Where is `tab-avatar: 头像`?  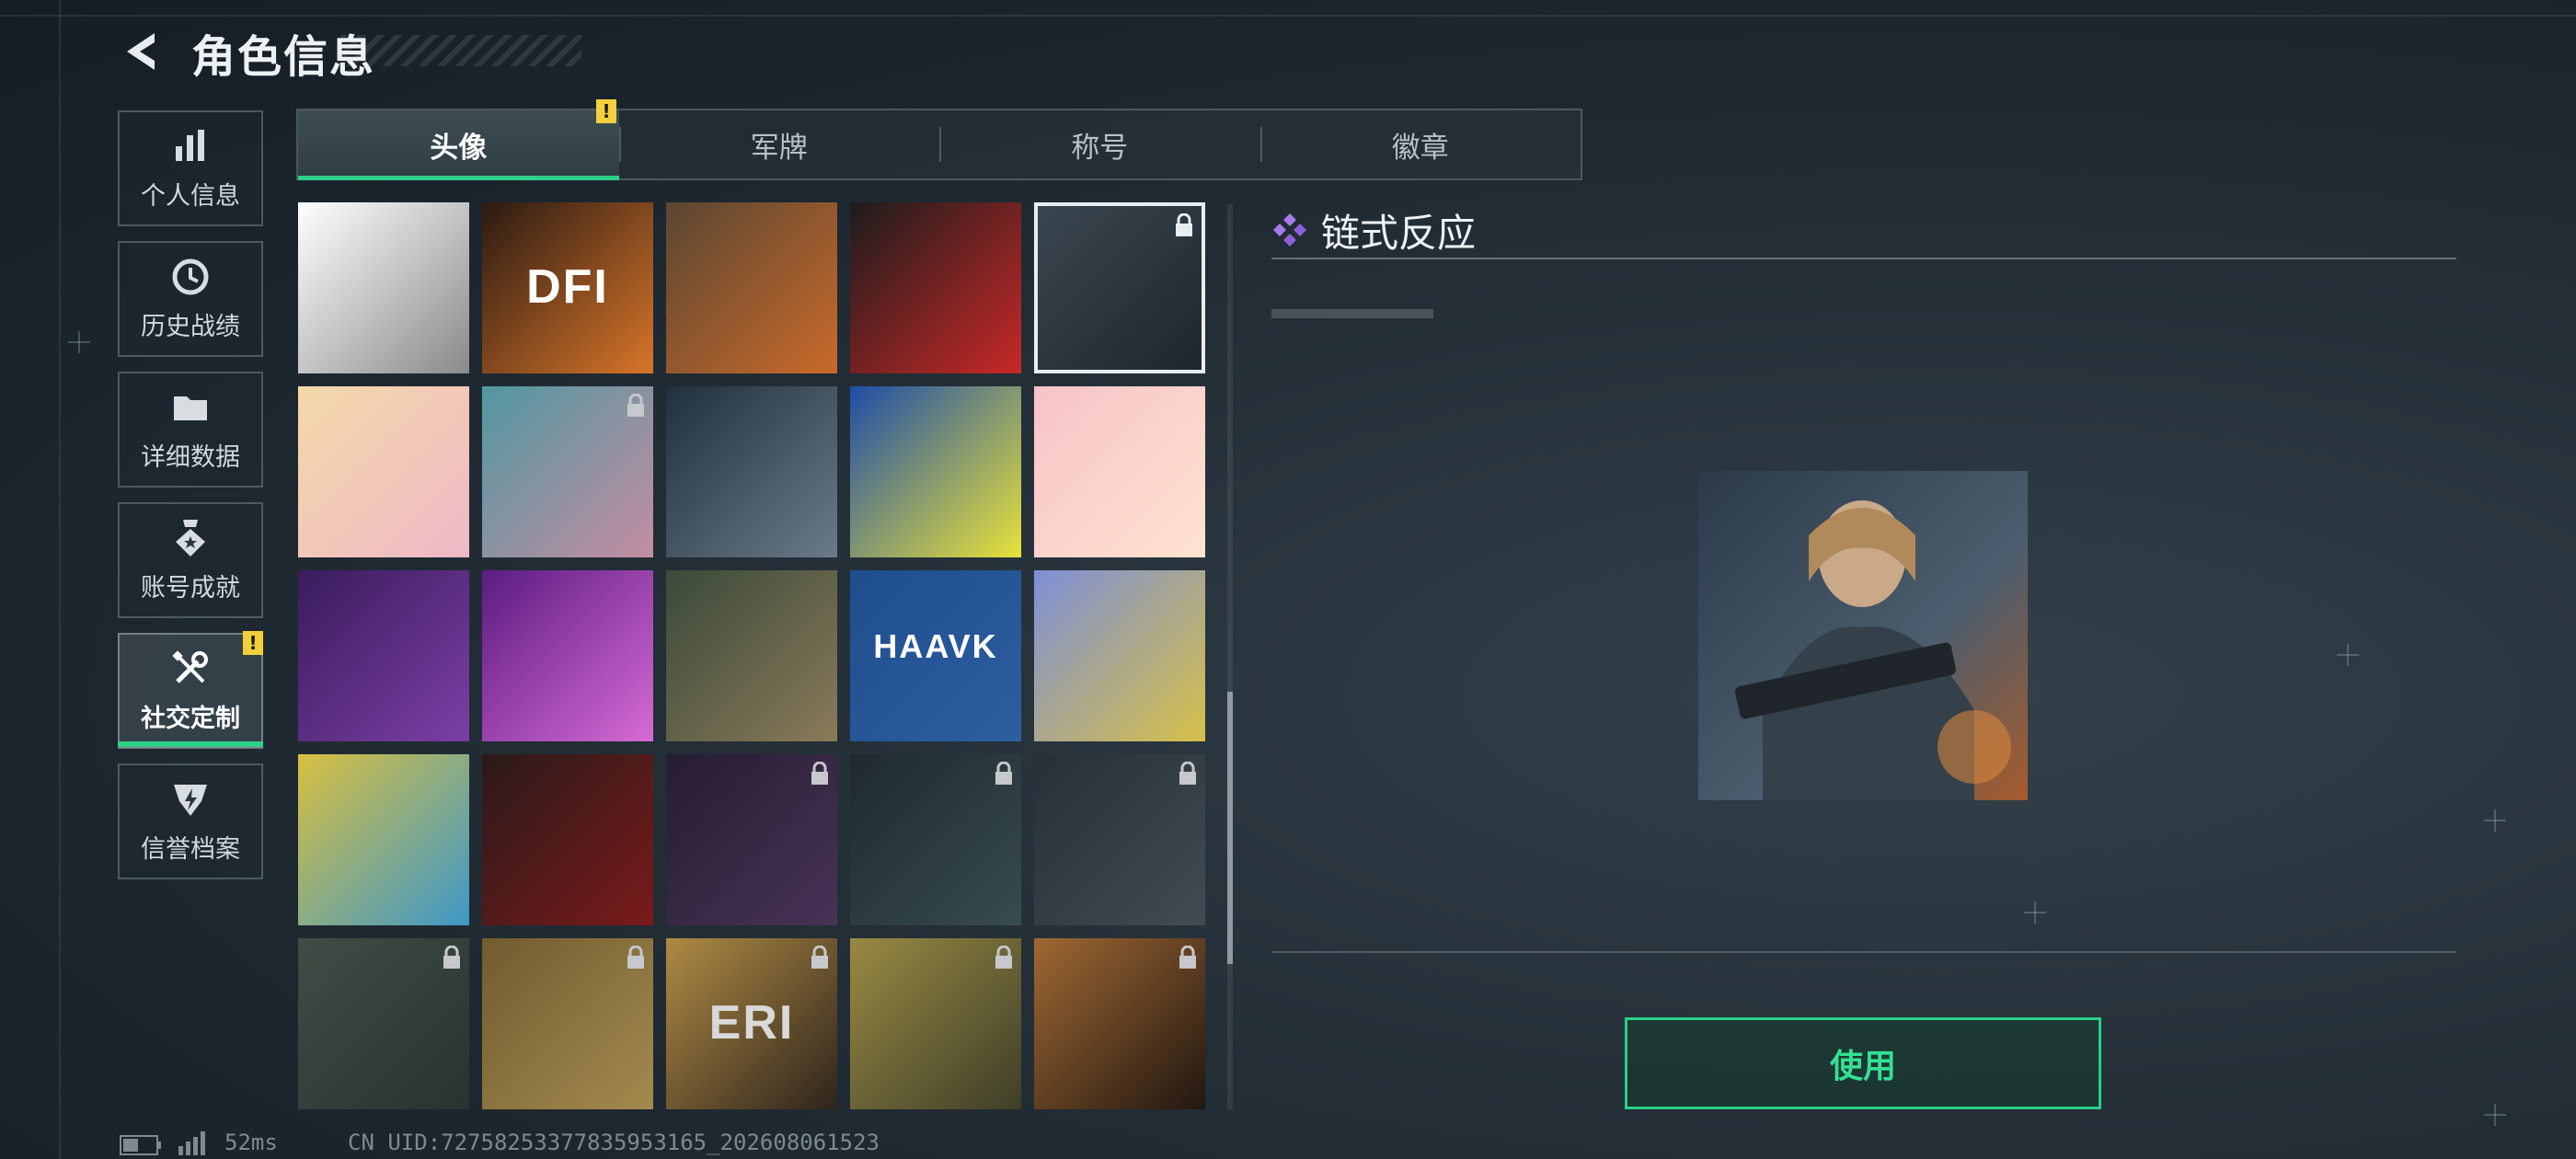 tab-avatar: 头像 is located at coordinates (458, 145).